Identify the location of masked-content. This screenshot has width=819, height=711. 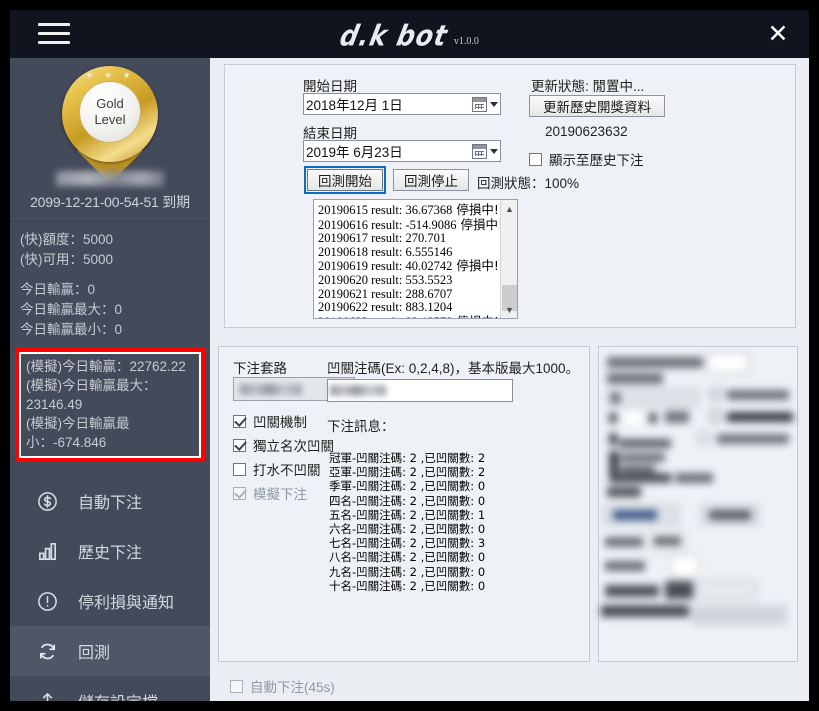
(698, 504).